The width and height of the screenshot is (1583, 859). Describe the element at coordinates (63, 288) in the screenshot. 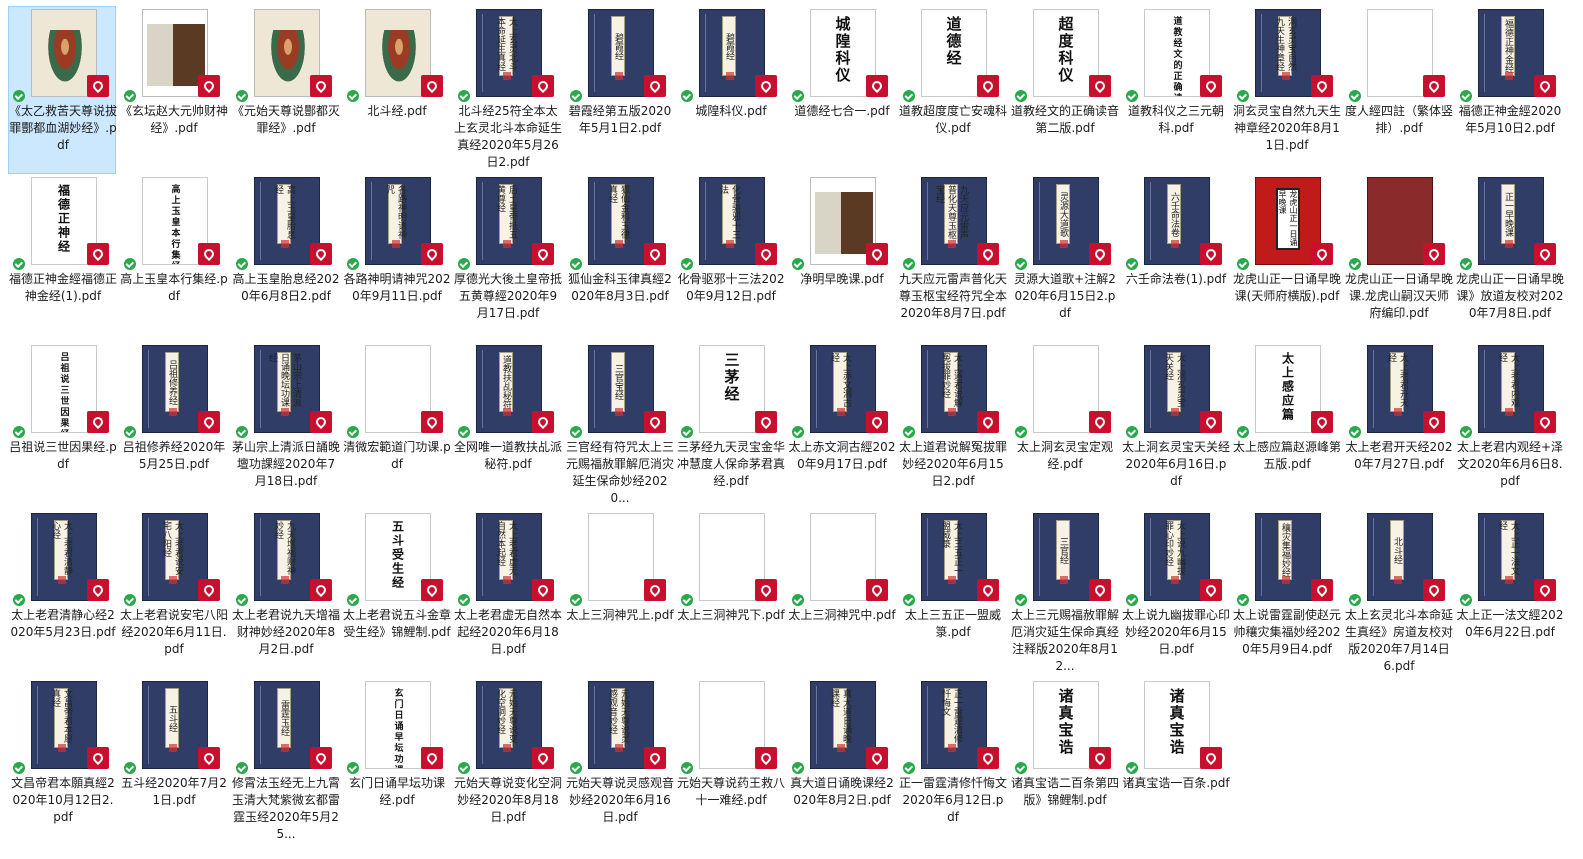

I see `file-name: 福德正神金經福德正神金经(1).pdf` at that location.